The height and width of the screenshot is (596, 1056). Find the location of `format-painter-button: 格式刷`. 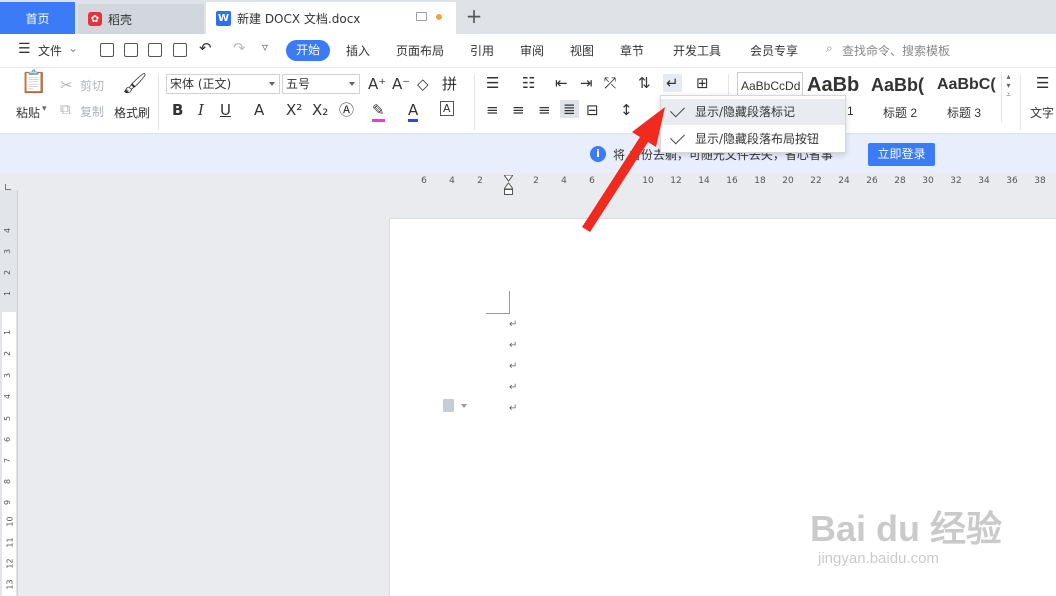

format-painter-button: 格式刷 is located at coordinates (132, 112).